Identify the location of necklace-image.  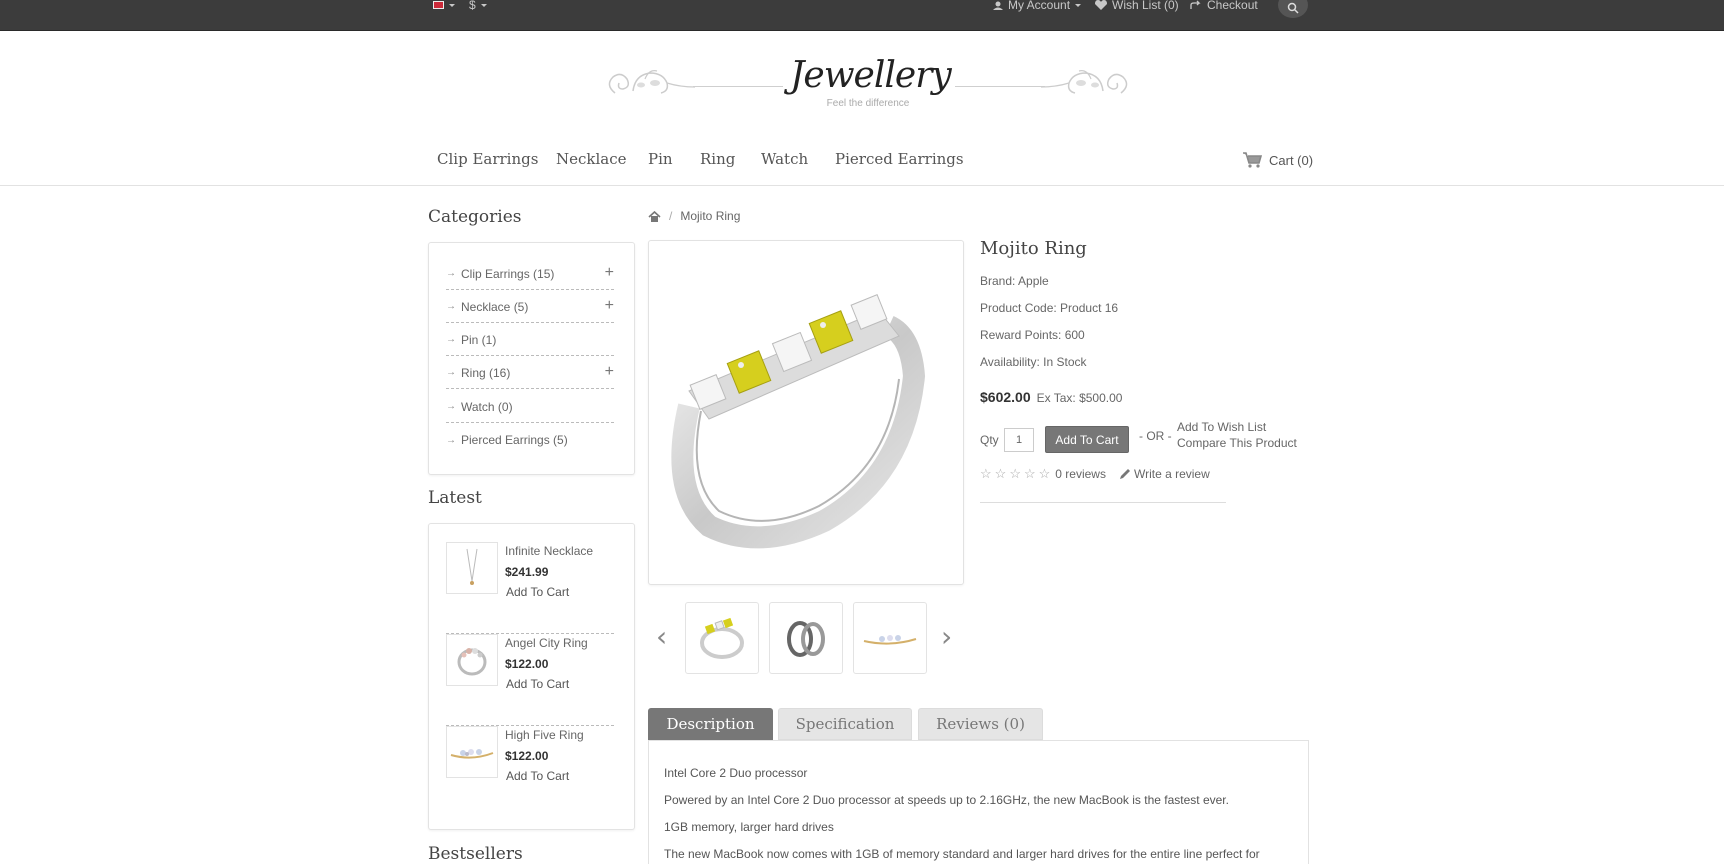
(472, 566).